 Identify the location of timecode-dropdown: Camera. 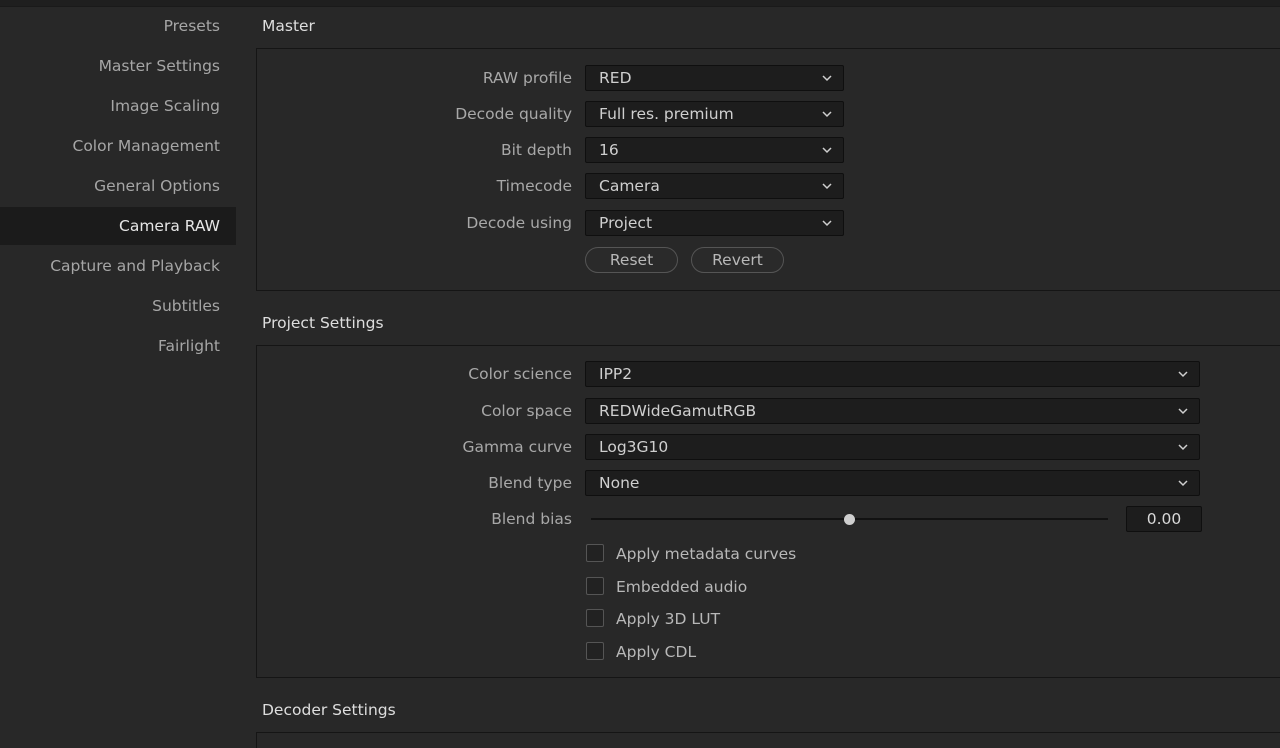
(714, 186).